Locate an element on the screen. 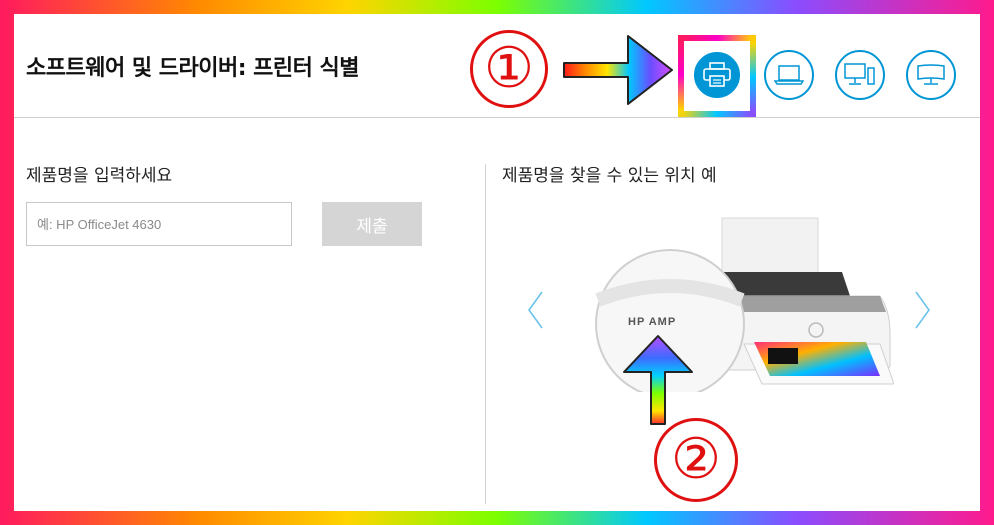  laptop-icon is located at coordinates (789, 75).